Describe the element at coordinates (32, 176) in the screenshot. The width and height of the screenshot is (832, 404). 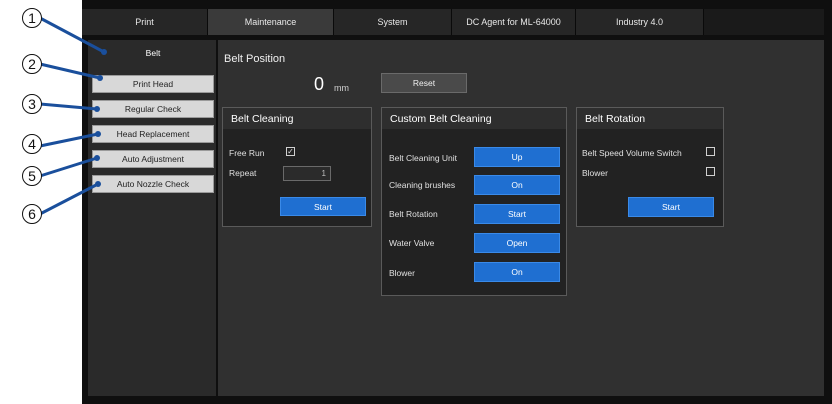
I see `callout-5: 5` at that location.